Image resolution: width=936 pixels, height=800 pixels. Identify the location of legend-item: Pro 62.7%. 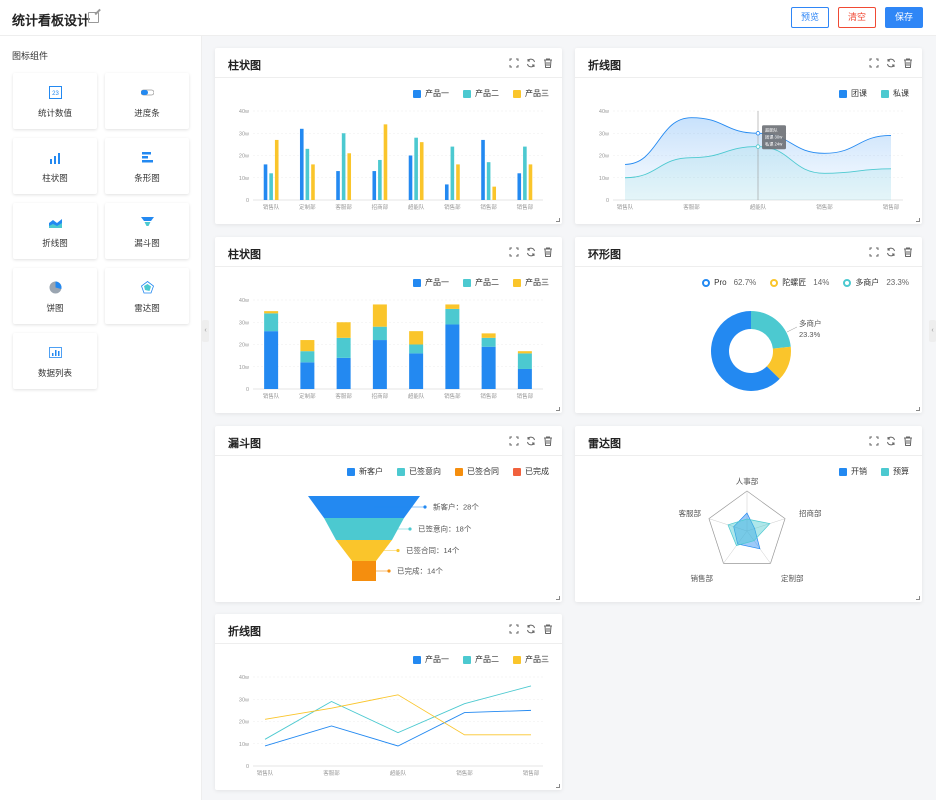
(729, 282).